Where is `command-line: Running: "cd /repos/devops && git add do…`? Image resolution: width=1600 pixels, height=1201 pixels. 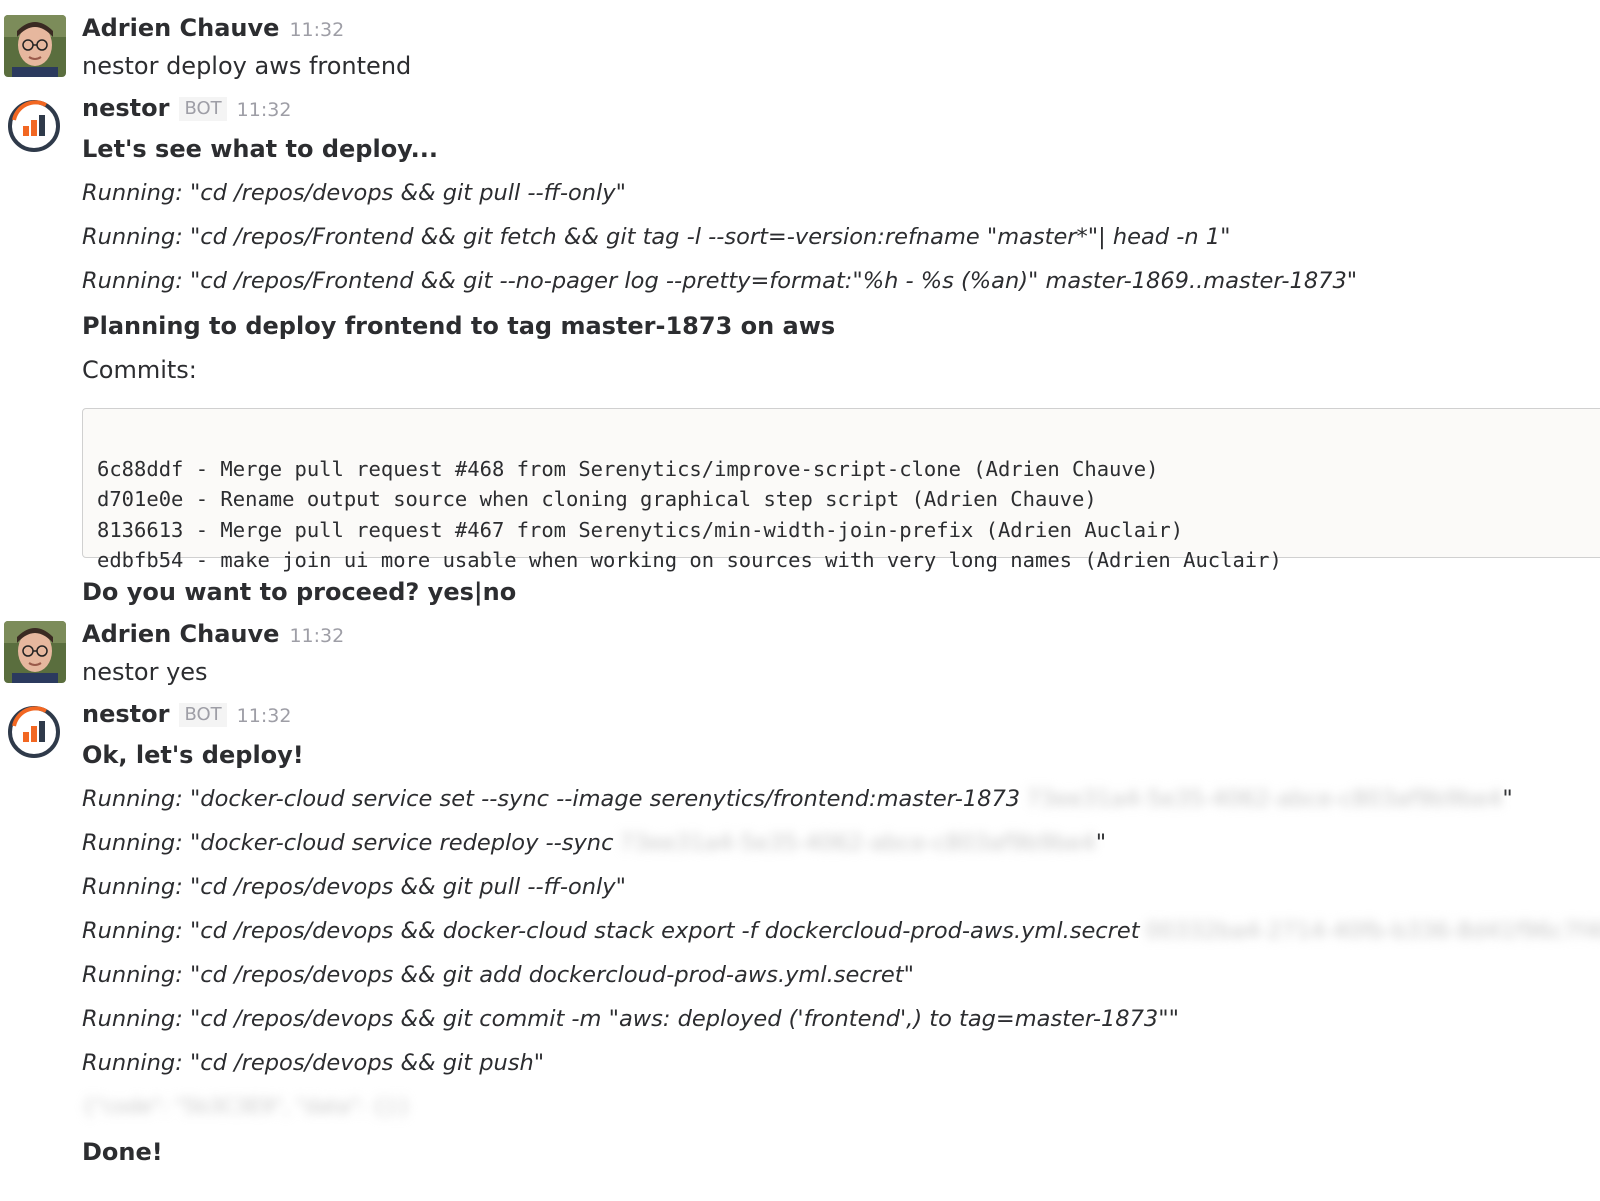 command-line: Running: "cd /repos/devops && git add do… is located at coordinates (498, 975).